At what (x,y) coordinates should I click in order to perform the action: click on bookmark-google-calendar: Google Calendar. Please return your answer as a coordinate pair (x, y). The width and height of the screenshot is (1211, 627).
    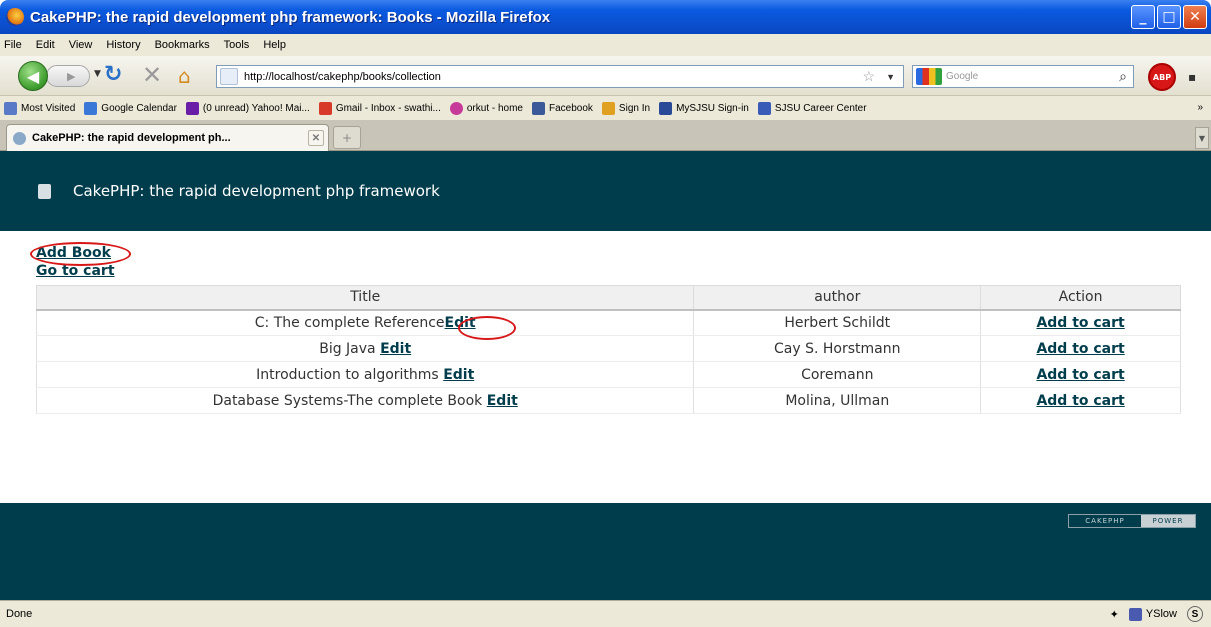
    Looking at the image, I should click on (130, 108).